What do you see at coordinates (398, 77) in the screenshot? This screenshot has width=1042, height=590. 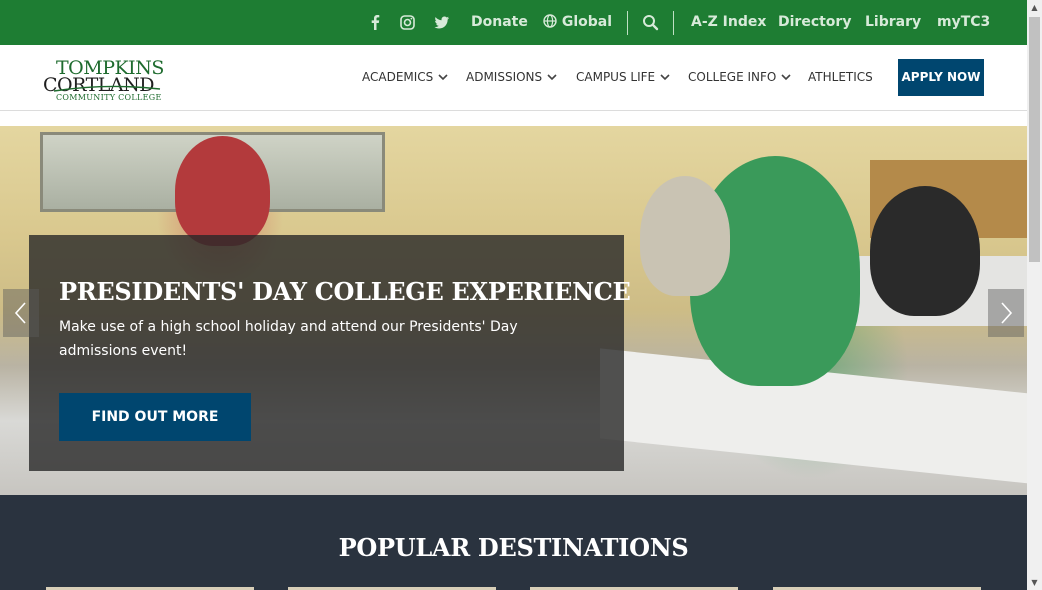 I see `nav-academics-label: ACADEMICS` at bounding box center [398, 77].